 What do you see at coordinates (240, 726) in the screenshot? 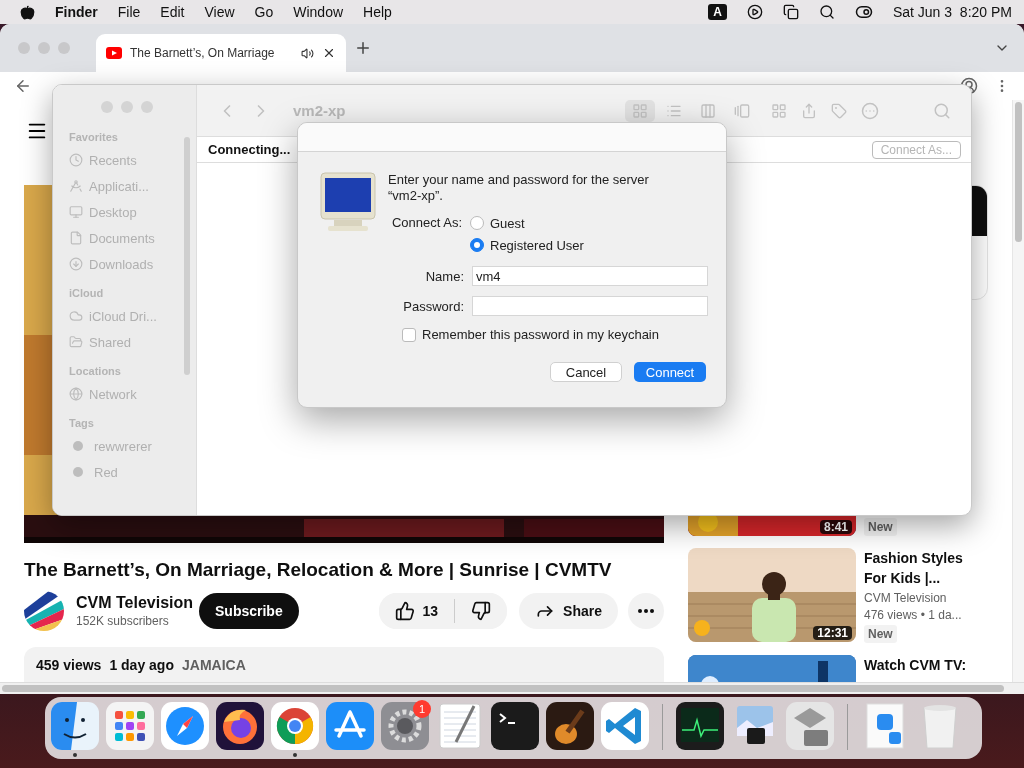
I see `fox-globe-icon` at bounding box center [240, 726].